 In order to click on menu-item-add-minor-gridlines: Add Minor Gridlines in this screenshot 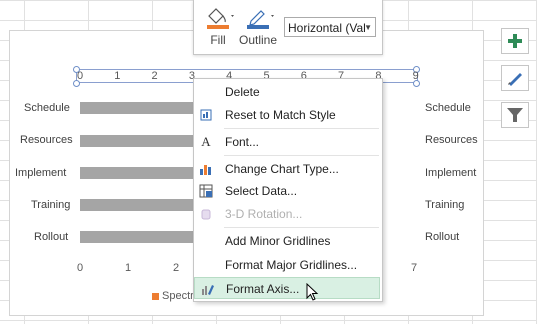, I will do `click(287, 241)`.